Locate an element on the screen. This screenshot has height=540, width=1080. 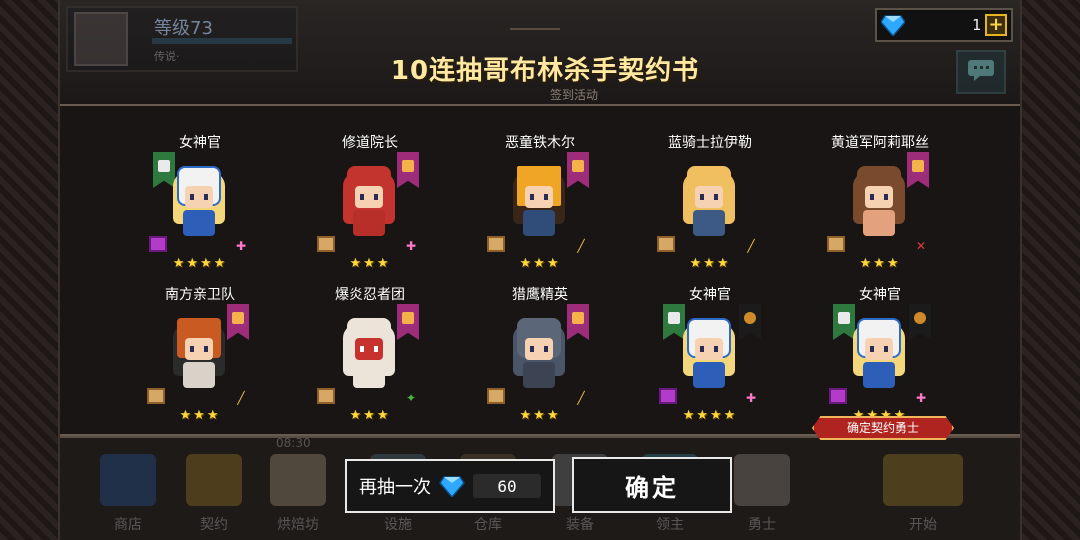
hero-card: 蓝骑士拉伊勒 ╱ ★★★ is located at coordinates (710, 207).